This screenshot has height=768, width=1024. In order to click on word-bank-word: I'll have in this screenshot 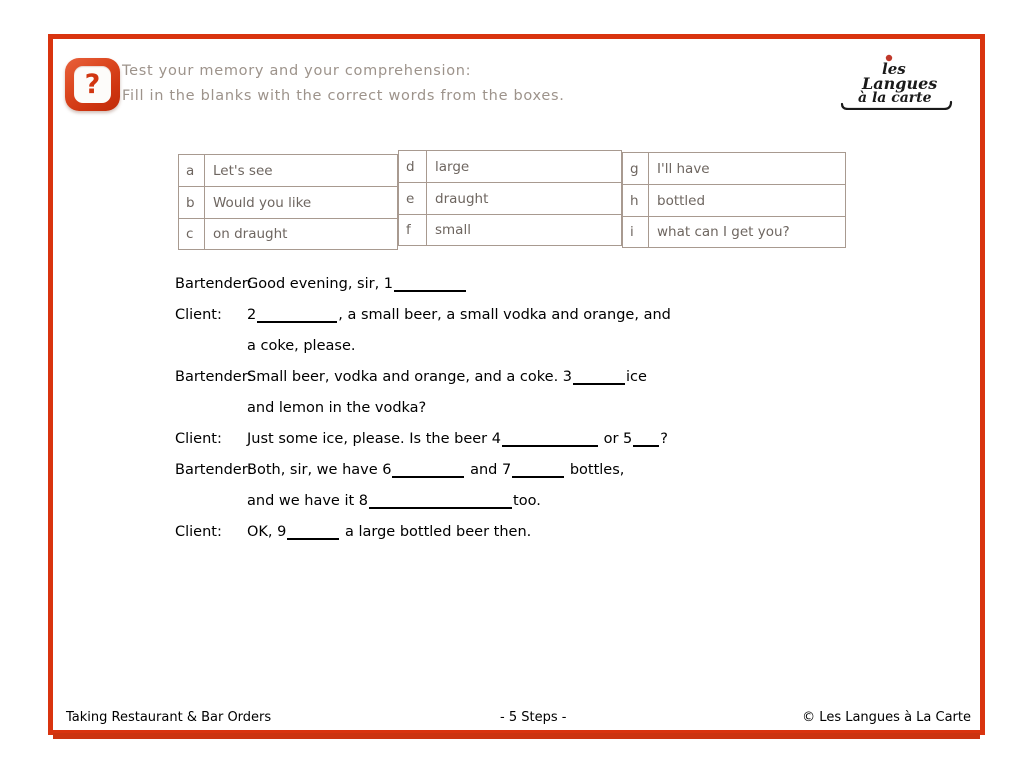, I will do `click(683, 168)`.